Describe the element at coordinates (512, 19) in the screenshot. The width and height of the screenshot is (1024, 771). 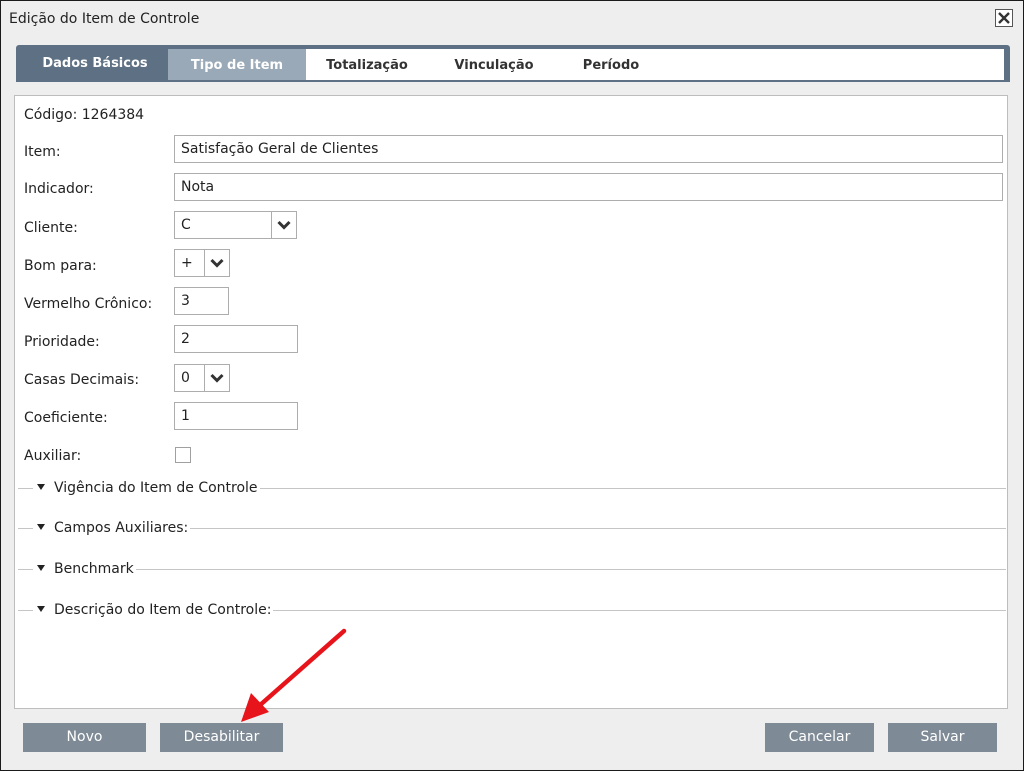
I see `dialog-titlebar: Edição do Item de Controle` at that location.